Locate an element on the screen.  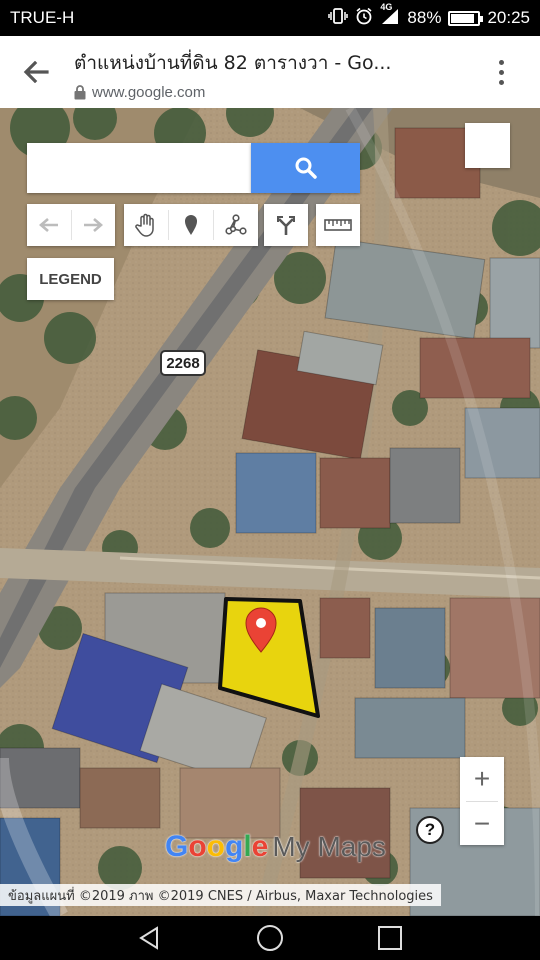
pan-tool-button is located at coordinates (146, 225).